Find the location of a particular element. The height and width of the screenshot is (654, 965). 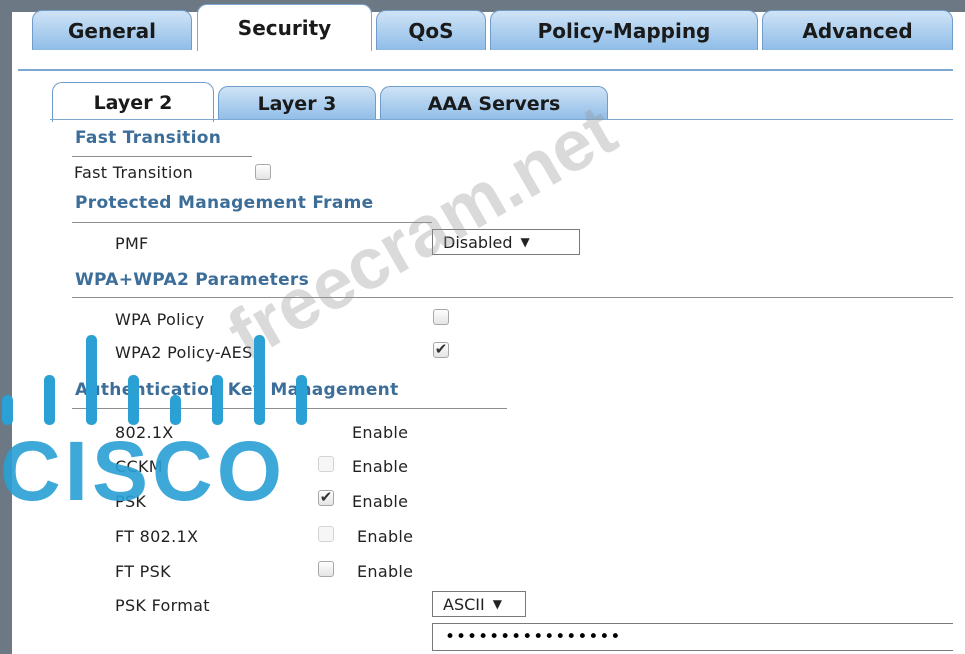

psk-format-value: ASCII is located at coordinates (464, 604).